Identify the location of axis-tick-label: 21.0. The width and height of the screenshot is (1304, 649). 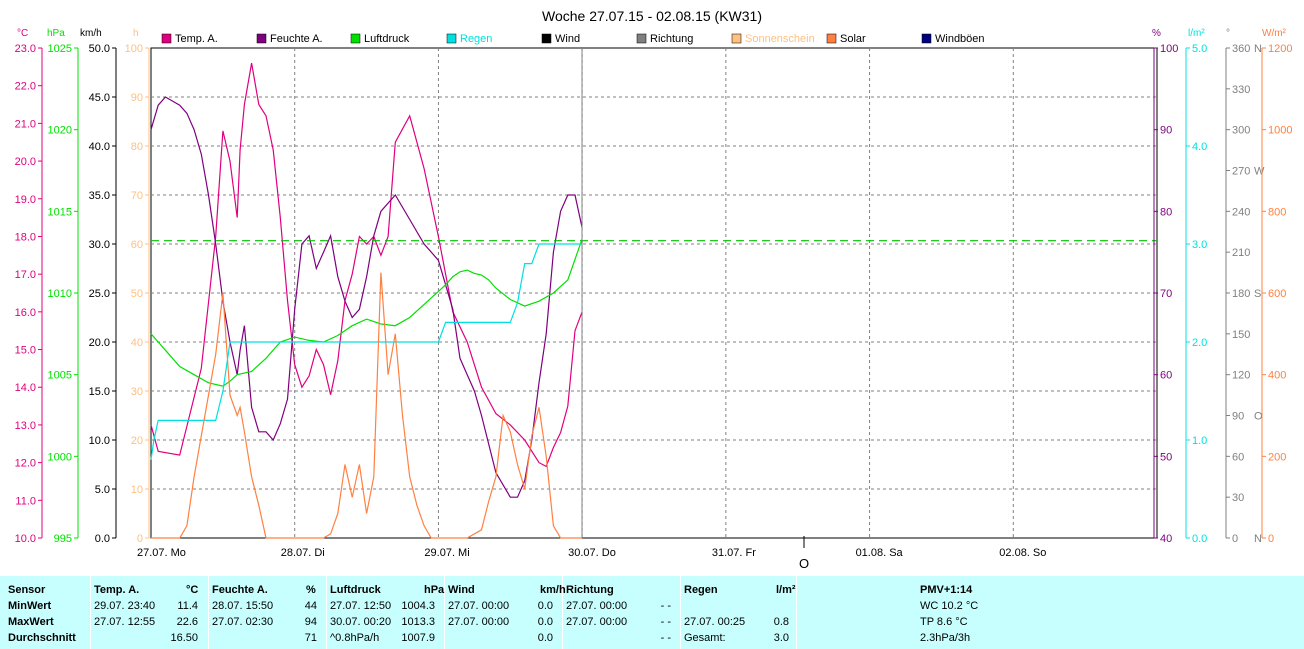
(25, 124).